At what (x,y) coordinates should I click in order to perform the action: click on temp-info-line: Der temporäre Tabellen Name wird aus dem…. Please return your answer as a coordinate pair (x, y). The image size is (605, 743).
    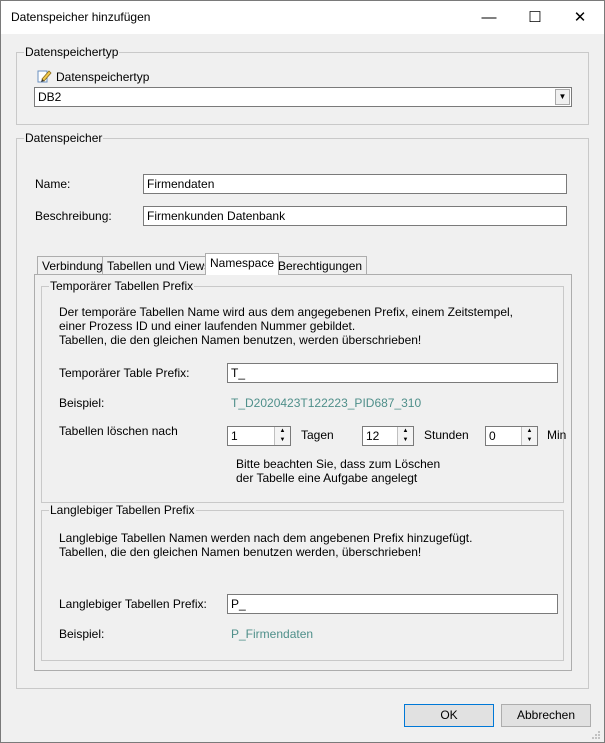
    Looking at the image, I should click on (286, 312).